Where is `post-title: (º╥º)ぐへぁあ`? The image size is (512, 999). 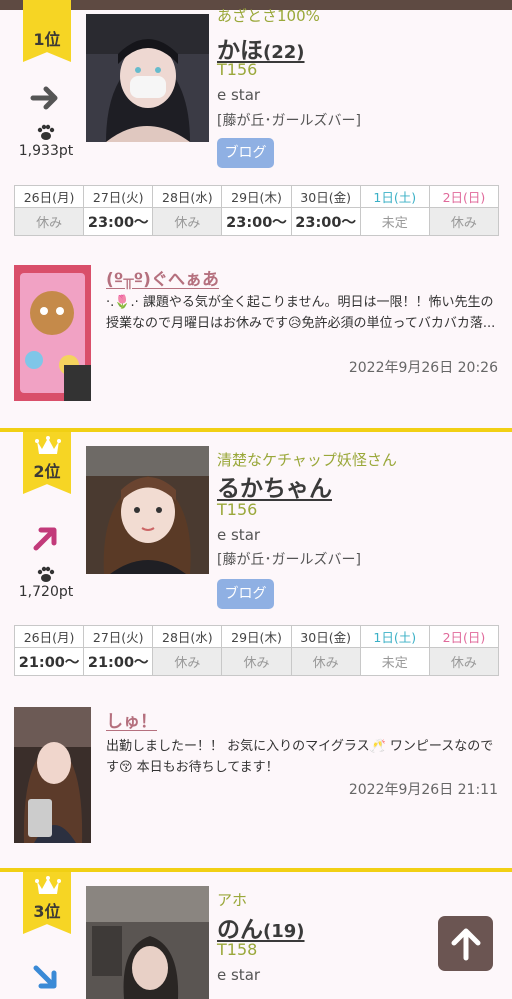
post-title: (º╥º)ぐへぁあ is located at coordinates (162, 277).